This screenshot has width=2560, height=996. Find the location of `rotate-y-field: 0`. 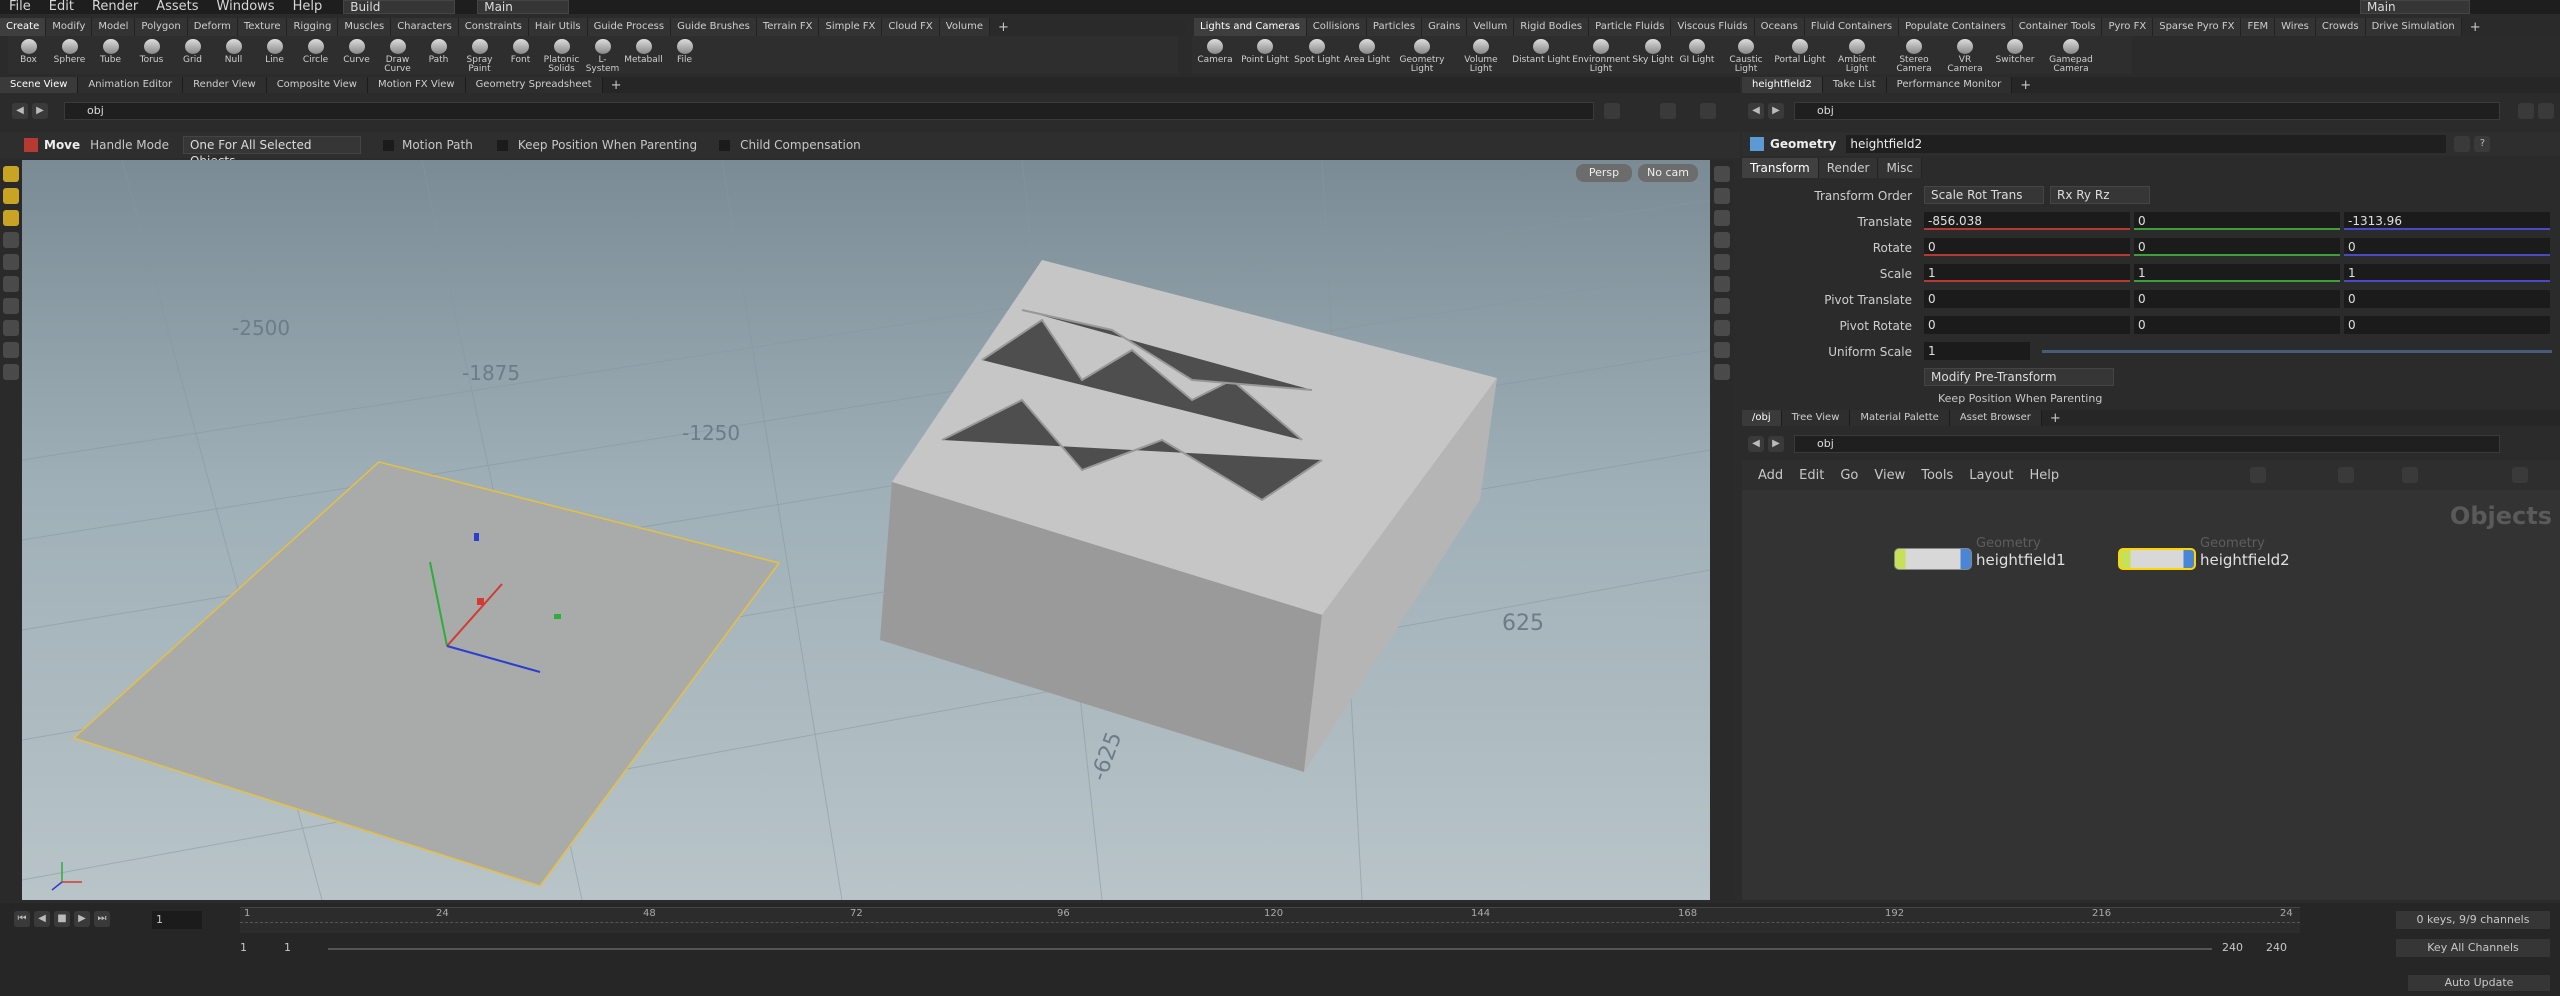

rotate-y-field: 0 is located at coordinates (2237, 247).